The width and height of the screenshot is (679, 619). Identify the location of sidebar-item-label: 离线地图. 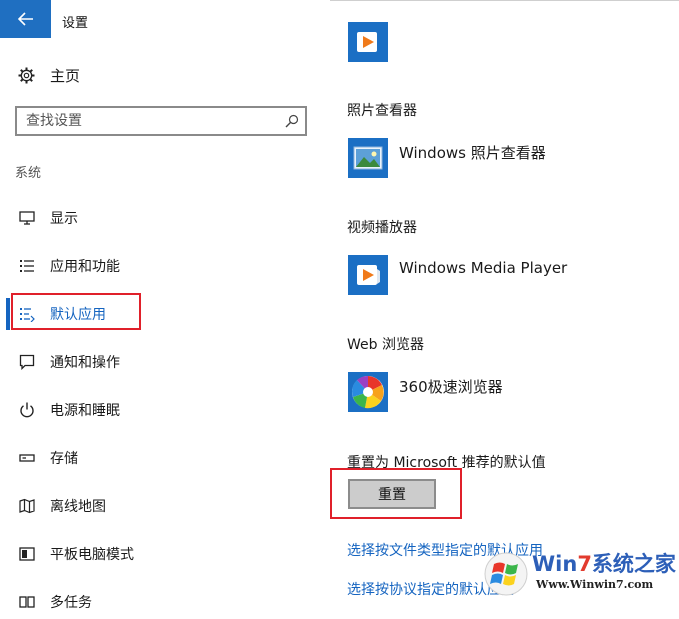
(78, 507).